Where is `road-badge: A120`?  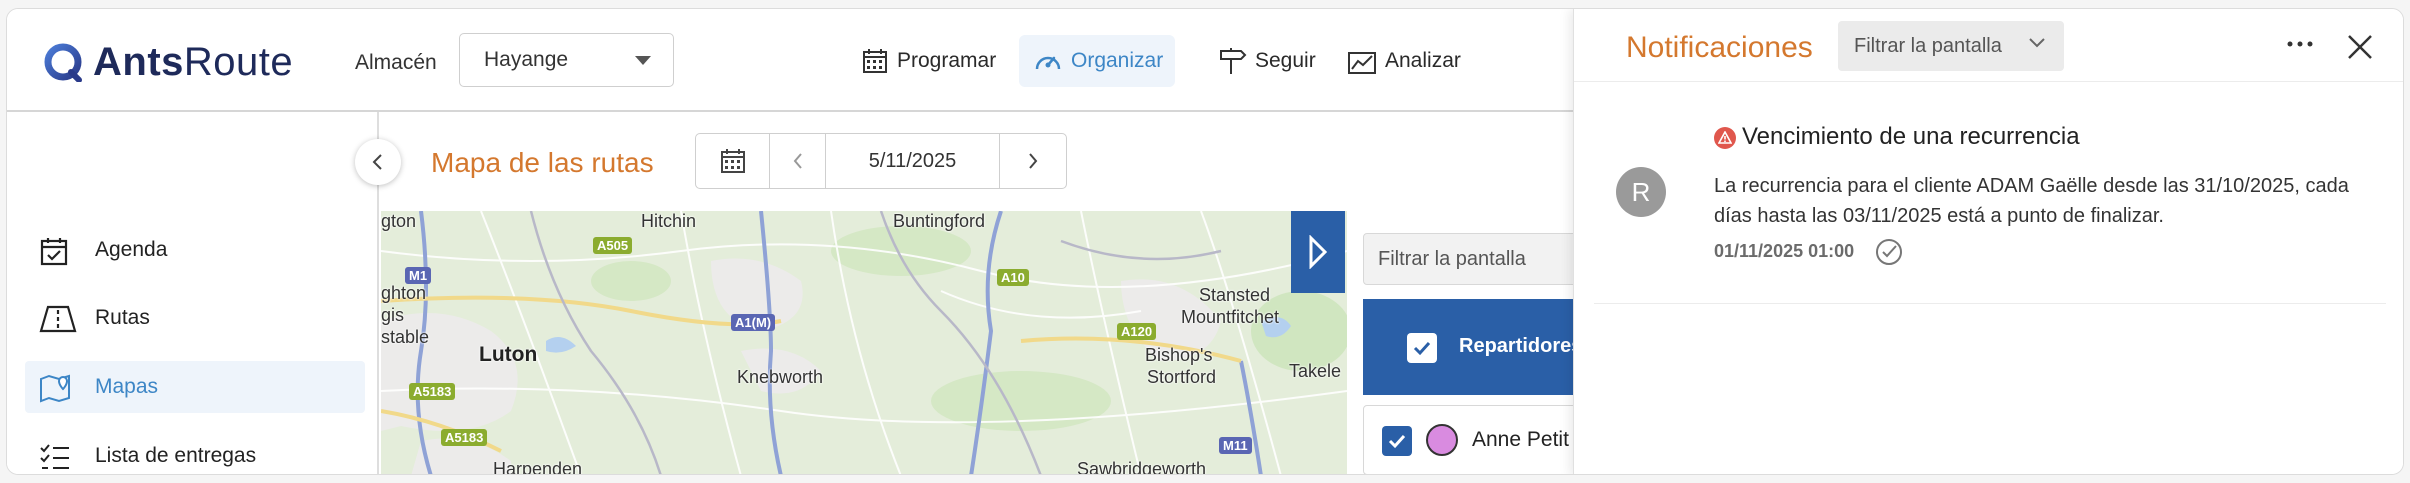 road-badge: A120 is located at coordinates (1137, 331).